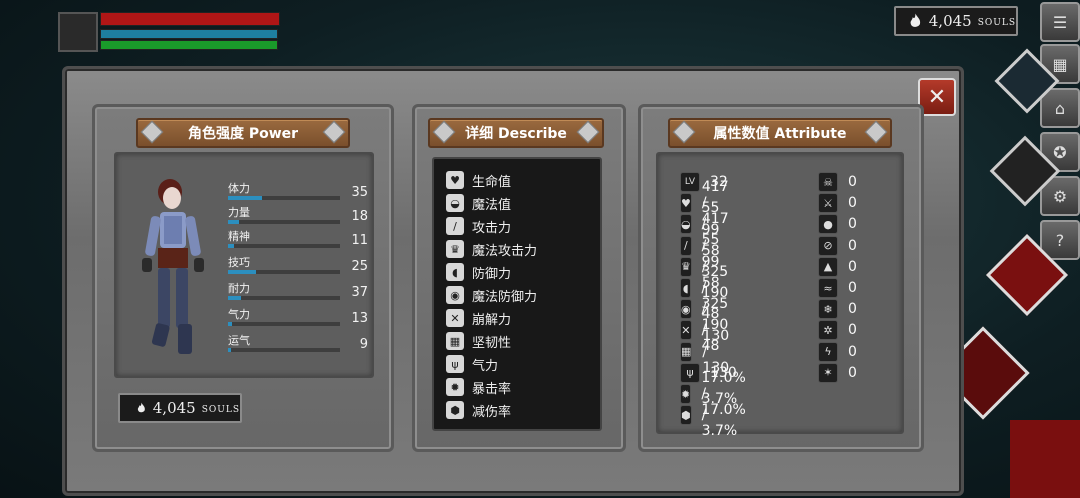 This screenshot has height=498, width=1080. What do you see at coordinates (937, 97) in the screenshot?
I see `close-icon: ✕` at bounding box center [937, 97].